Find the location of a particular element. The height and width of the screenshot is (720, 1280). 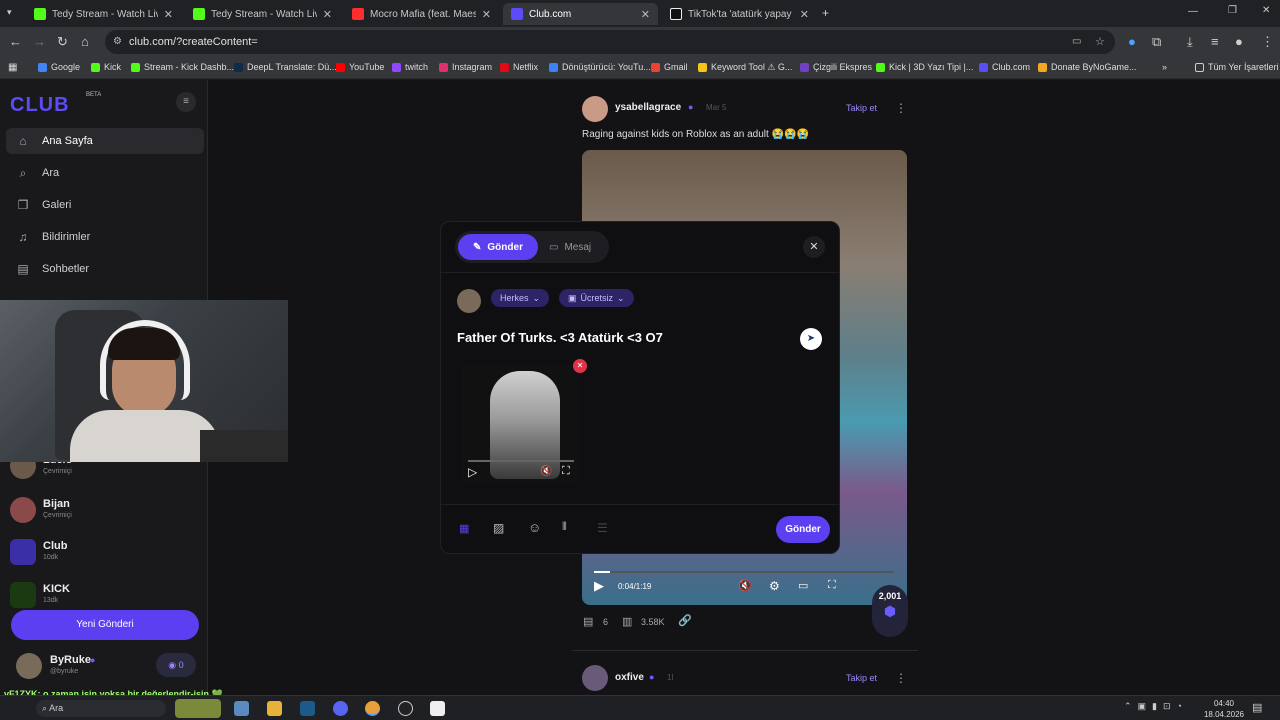

attached-video-thumbnail: ▷ 🔇 ⛶ is located at coordinates (521, 424).